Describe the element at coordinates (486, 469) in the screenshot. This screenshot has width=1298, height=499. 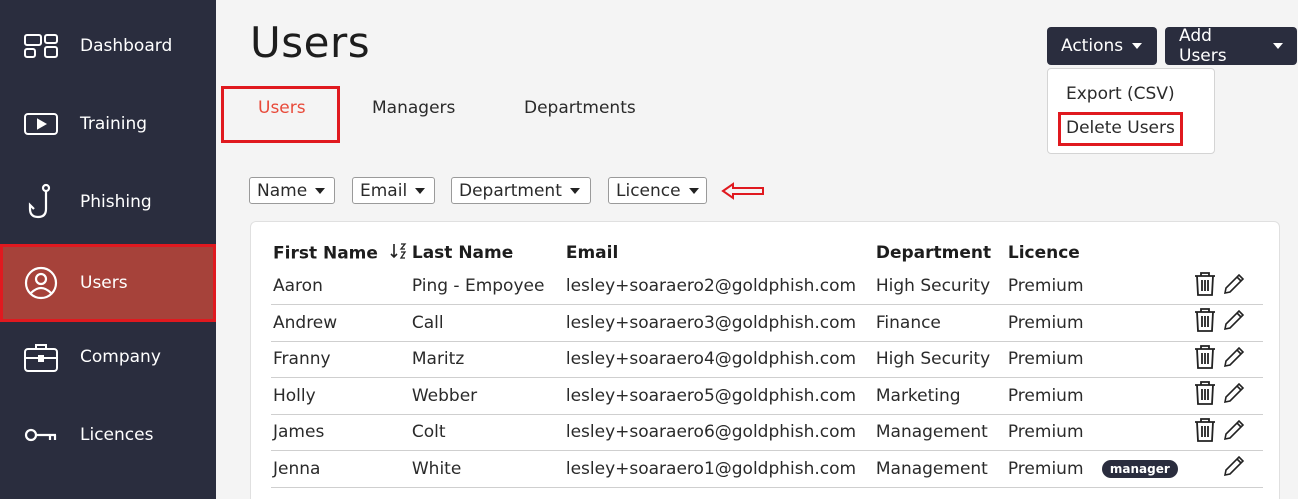
I see `cell-last-name: White` at that location.